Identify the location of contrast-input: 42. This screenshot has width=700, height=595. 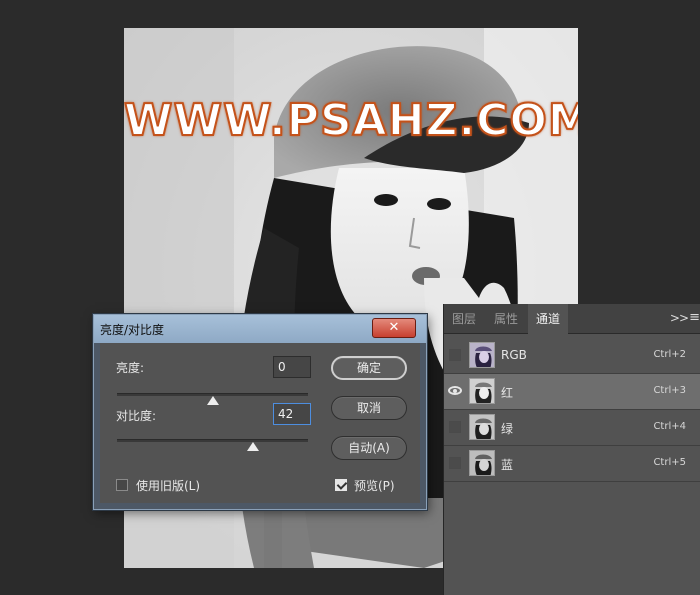
(292, 414).